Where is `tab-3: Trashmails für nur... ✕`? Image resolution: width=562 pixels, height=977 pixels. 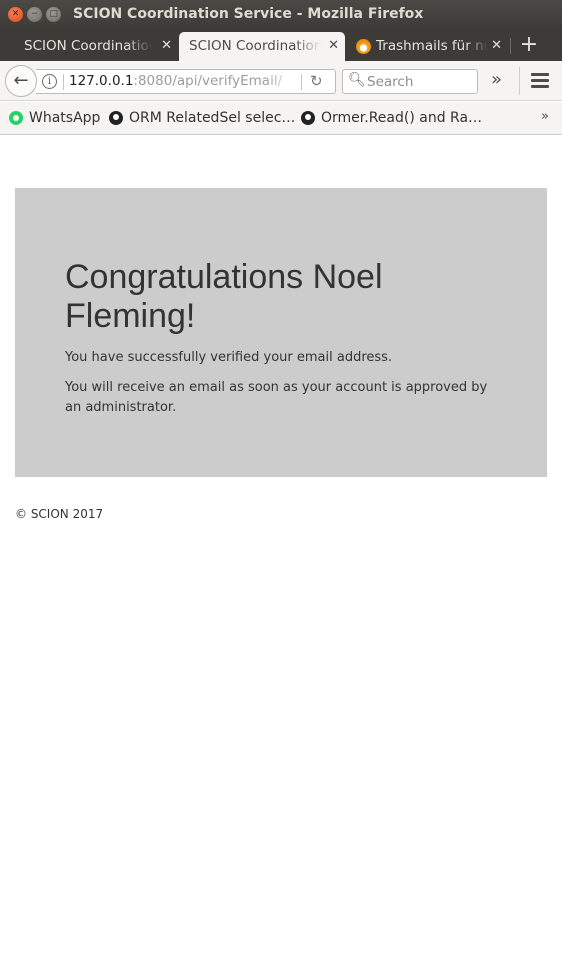 tab-3: Trashmails für nur... ✕ is located at coordinates (430, 46).